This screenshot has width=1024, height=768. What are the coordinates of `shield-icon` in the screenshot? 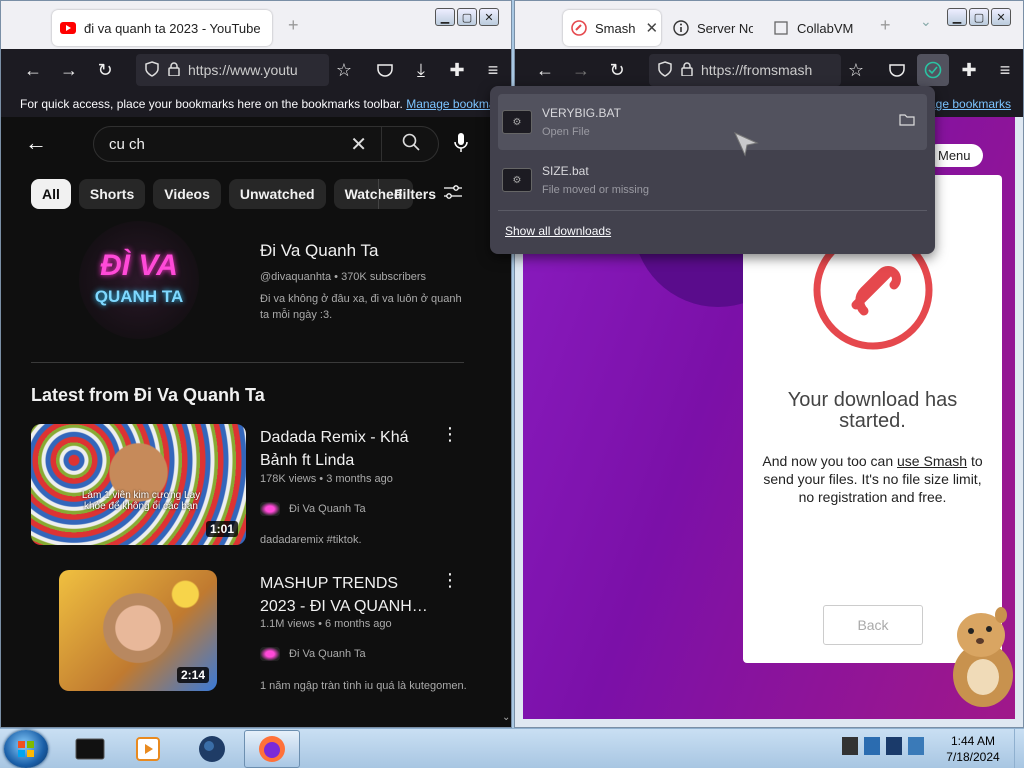 It's located at (152, 70).